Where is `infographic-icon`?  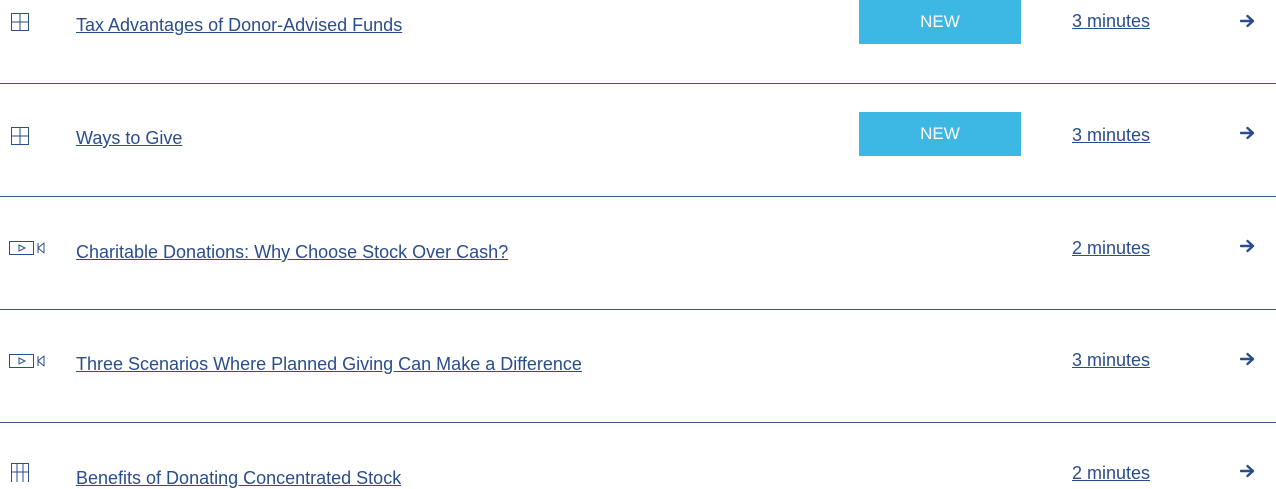 infographic-icon is located at coordinates (20, 472).